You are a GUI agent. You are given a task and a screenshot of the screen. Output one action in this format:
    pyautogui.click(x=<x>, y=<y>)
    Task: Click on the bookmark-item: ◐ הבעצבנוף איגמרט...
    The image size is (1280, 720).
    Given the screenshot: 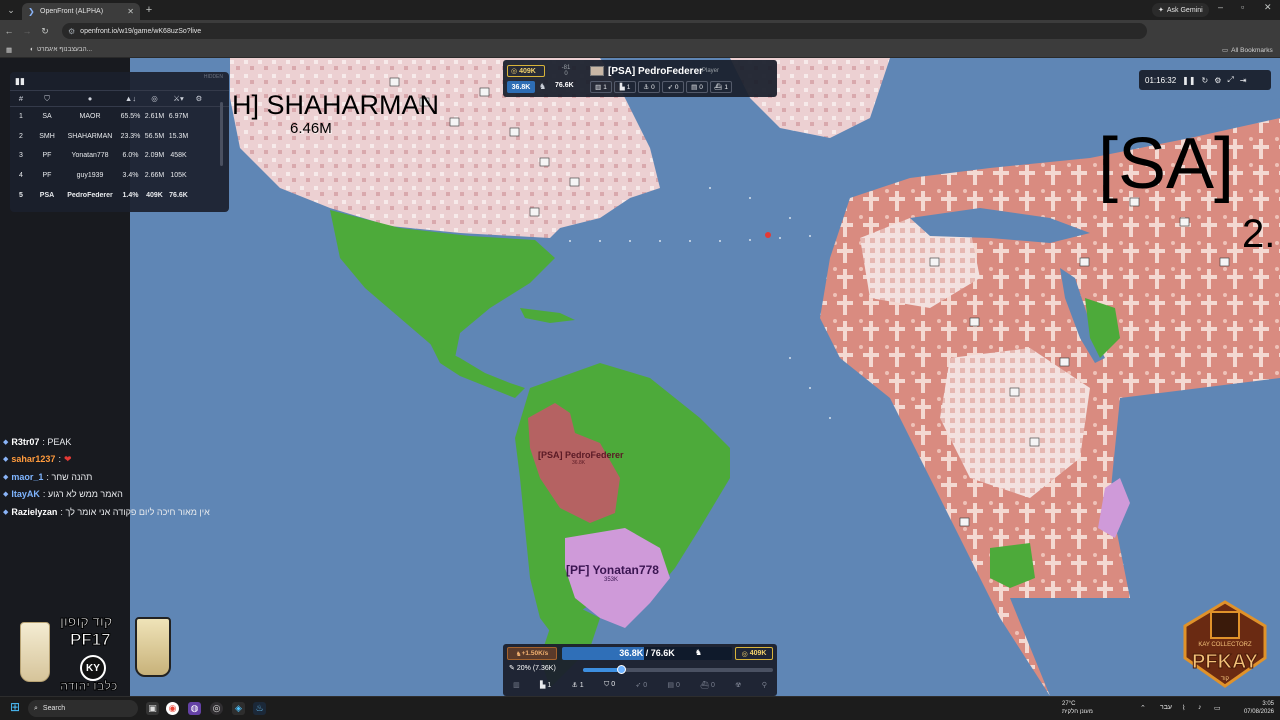 What is the action you would take?
    pyautogui.click(x=61, y=49)
    